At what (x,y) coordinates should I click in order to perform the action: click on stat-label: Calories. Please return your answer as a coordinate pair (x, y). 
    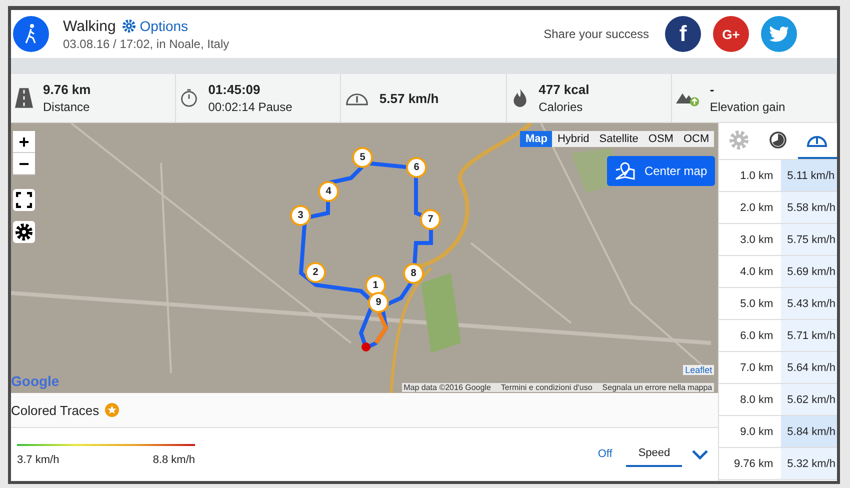
    Looking at the image, I should click on (561, 107).